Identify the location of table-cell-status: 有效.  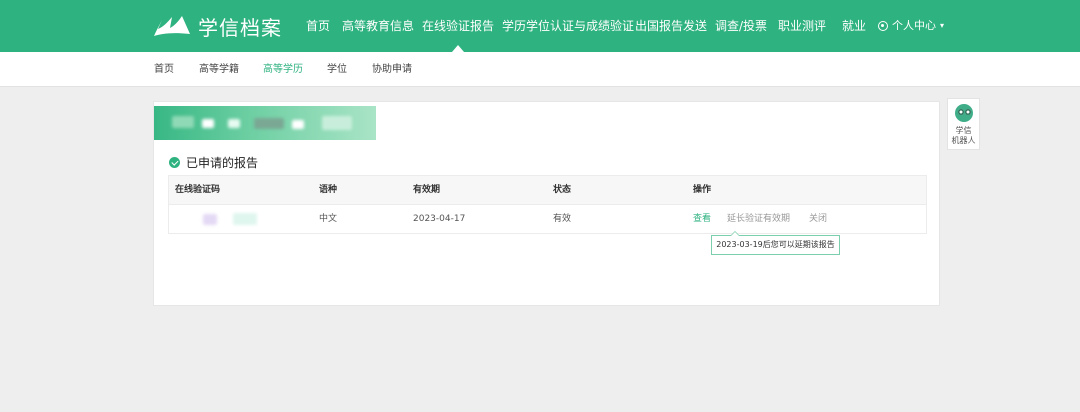
(562, 219).